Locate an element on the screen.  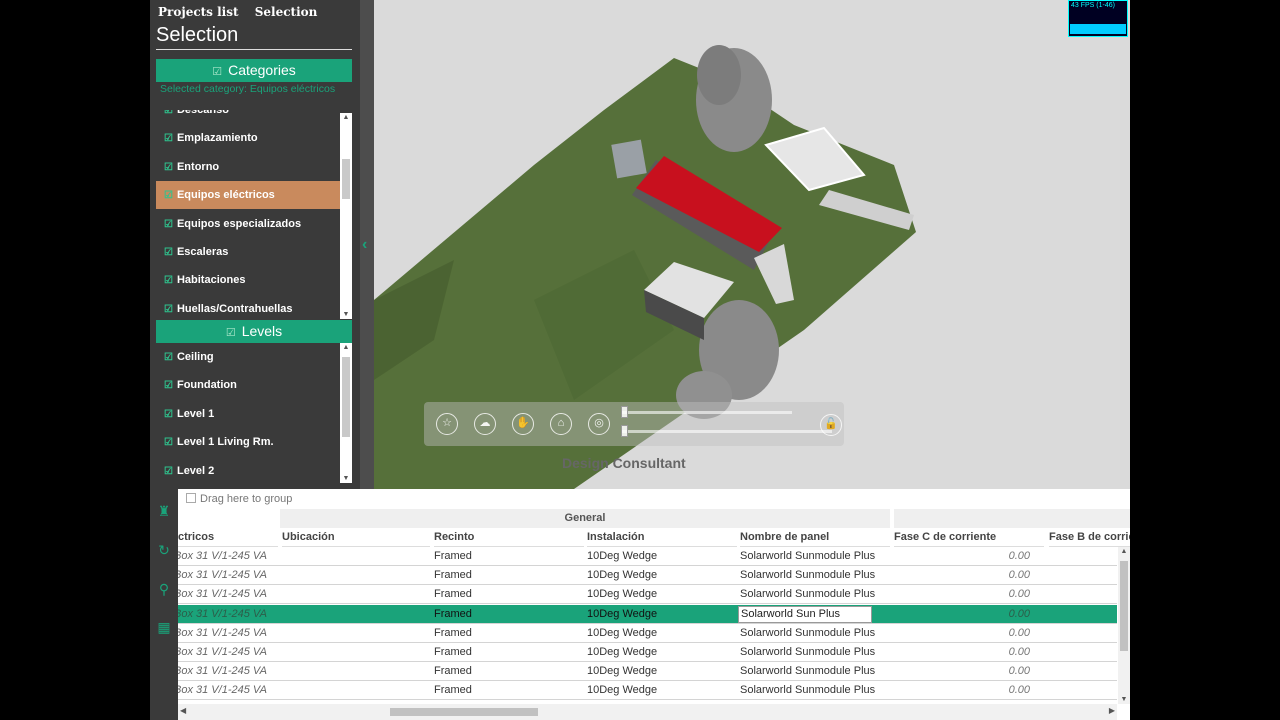
group-drop-area: Drag here to group is located at coordinates (654, 499).